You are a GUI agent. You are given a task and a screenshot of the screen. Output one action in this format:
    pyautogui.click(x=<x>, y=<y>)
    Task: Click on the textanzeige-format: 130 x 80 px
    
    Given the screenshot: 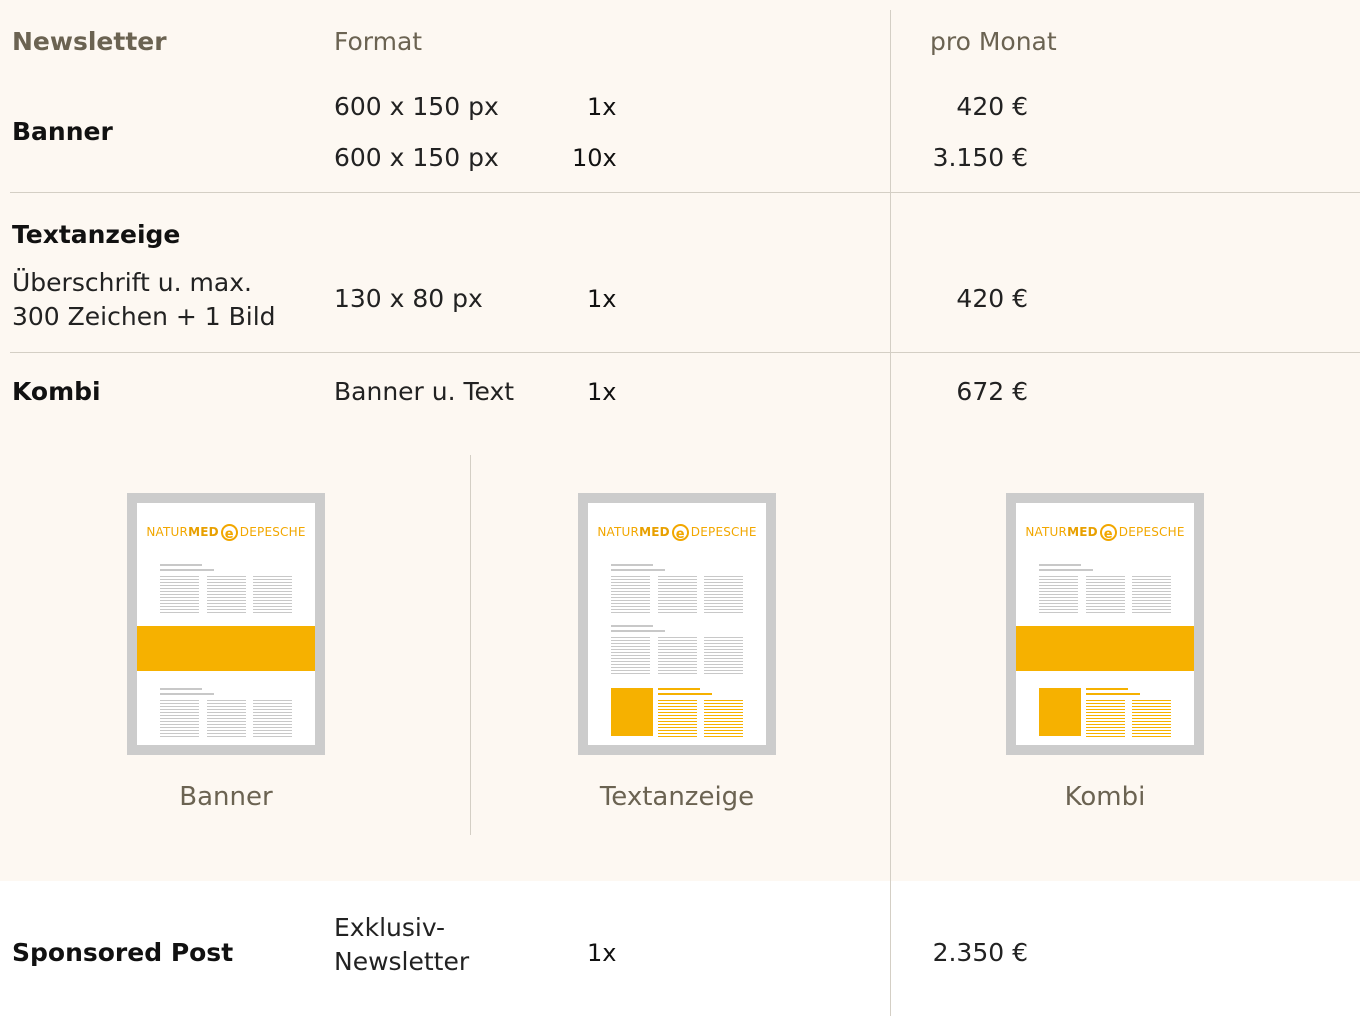 What is the action you would take?
    pyautogui.click(x=408, y=298)
    